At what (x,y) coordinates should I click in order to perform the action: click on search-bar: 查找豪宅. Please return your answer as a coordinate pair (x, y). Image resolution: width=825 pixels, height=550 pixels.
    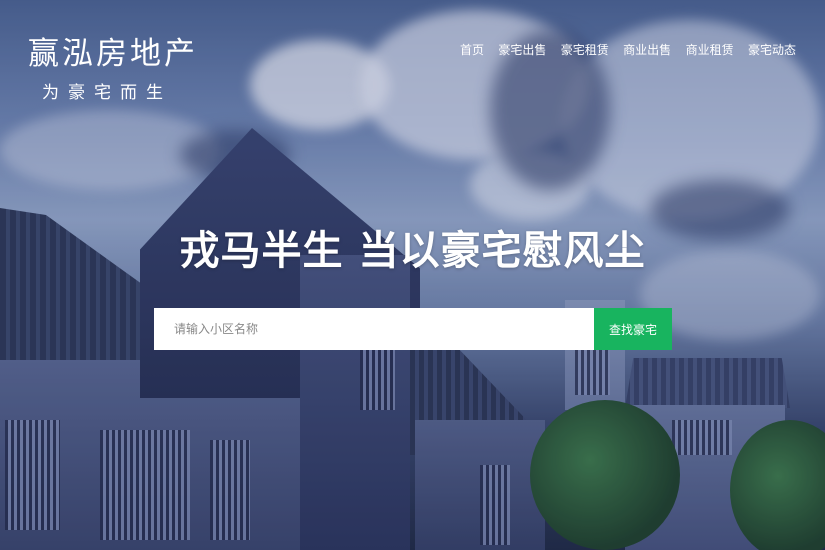
    Looking at the image, I should click on (413, 329).